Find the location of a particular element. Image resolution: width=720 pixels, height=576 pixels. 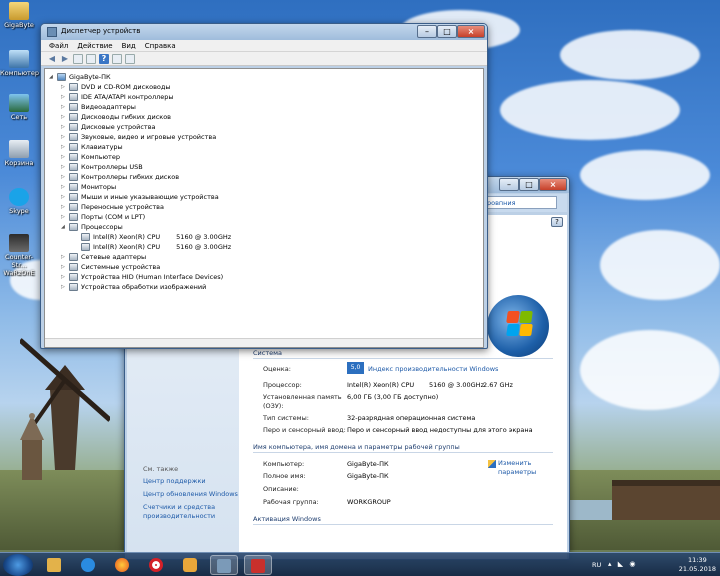

tree-item: ▷ Сетевые адаптеры is located at coordinates (103, 257).